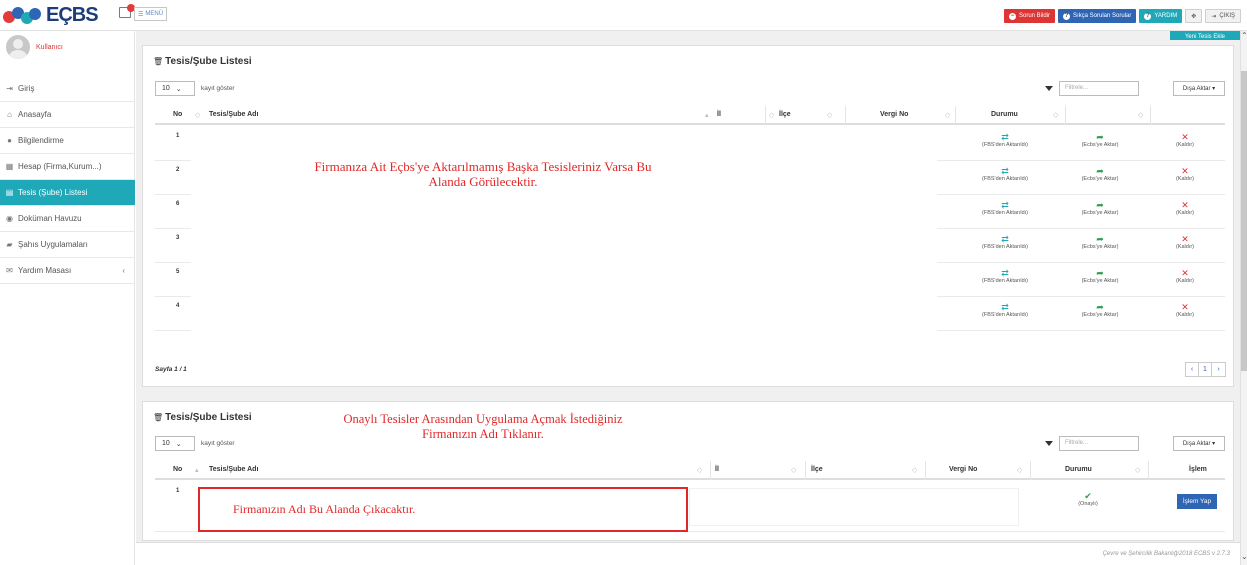 The width and height of the screenshot is (1247, 565). What do you see at coordinates (67, 193) in the screenshot?
I see `sidebar-item-tesis-listesi: ▤ Tesis (Şube) Listesi` at bounding box center [67, 193].